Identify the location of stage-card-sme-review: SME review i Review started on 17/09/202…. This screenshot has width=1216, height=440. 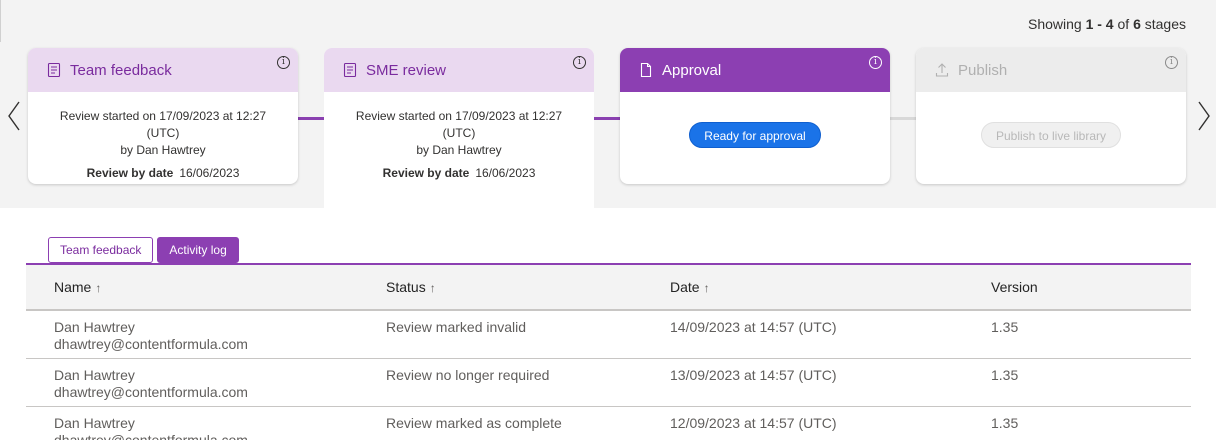
(459, 129).